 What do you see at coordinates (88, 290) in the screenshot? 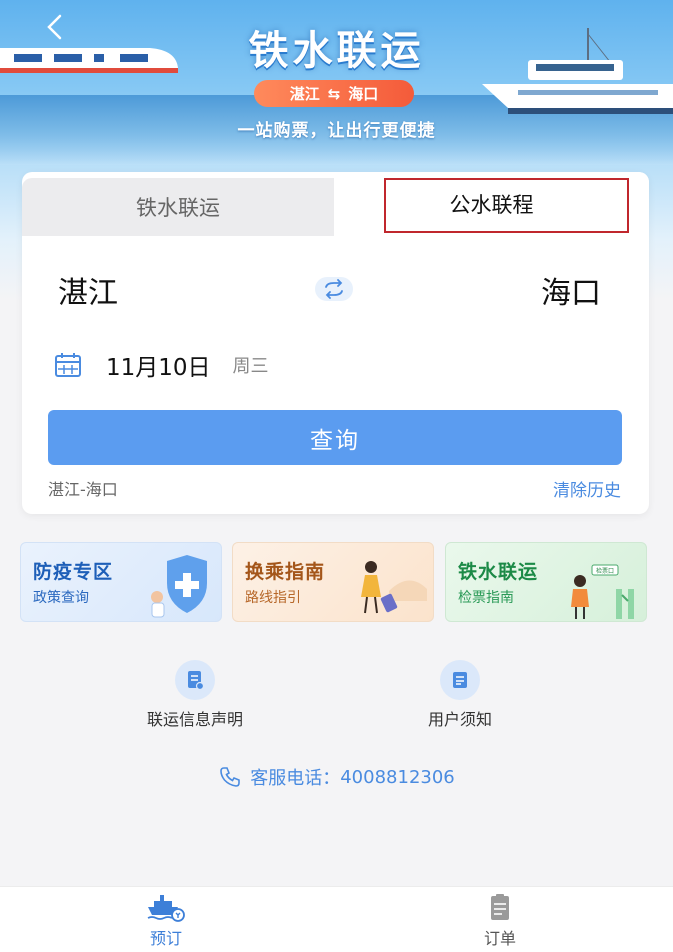
I see `departure-city: 湛江` at bounding box center [88, 290].